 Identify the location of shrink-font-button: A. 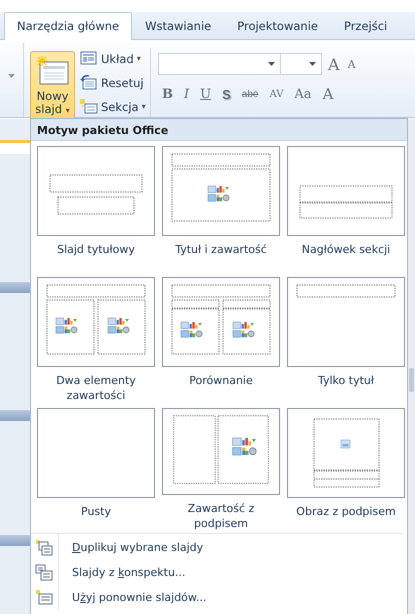
(352, 64).